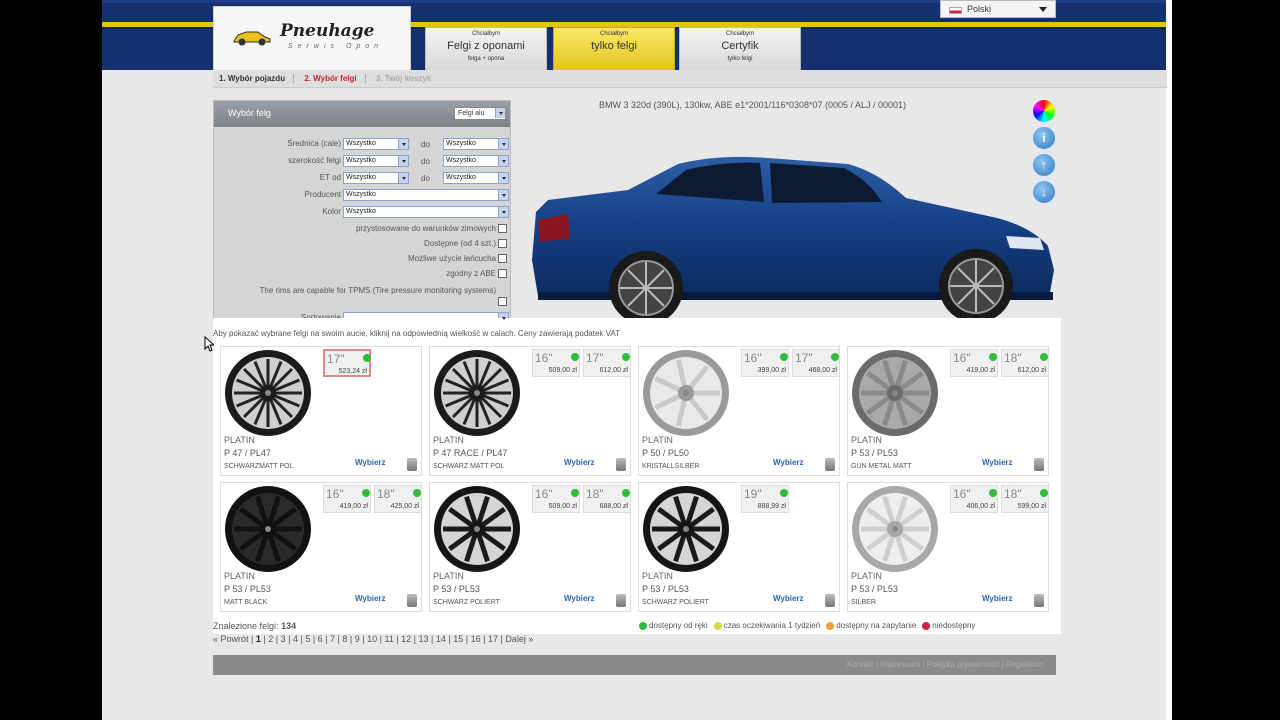  Describe the element at coordinates (257, 78) in the screenshot. I see `step-vehicle: 1. Wybór pojazdu` at that location.